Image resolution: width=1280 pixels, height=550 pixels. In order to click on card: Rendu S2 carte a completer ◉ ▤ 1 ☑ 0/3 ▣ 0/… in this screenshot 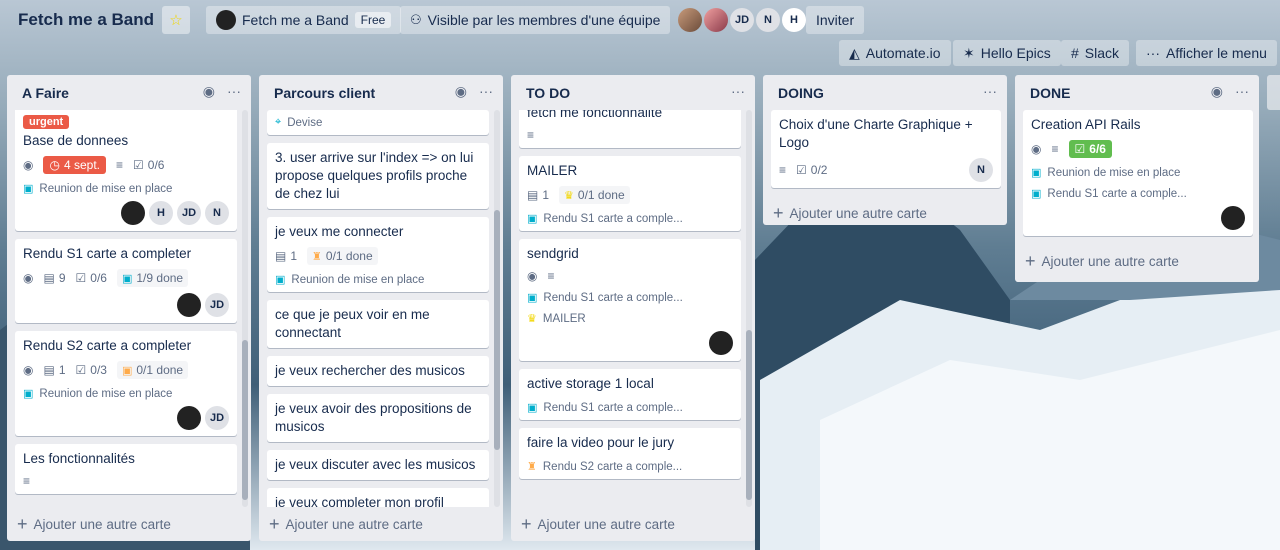, I will do `click(126, 383)`.